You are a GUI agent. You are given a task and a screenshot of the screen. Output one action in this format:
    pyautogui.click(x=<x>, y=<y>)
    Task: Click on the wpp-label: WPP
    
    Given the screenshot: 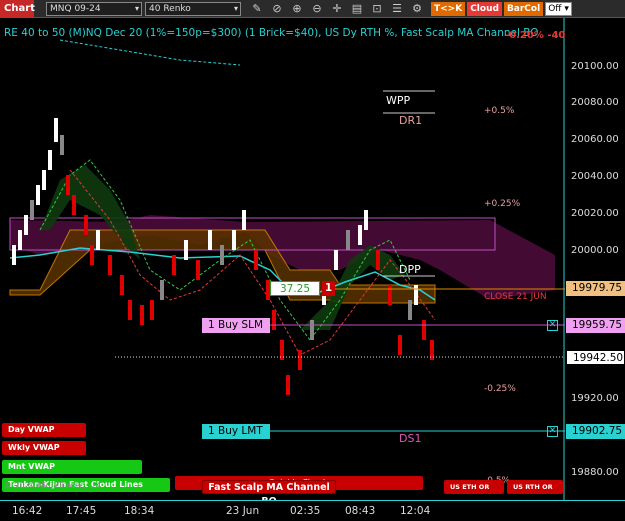 What is the action you would take?
    pyautogui.click(x=398, y=100)
    